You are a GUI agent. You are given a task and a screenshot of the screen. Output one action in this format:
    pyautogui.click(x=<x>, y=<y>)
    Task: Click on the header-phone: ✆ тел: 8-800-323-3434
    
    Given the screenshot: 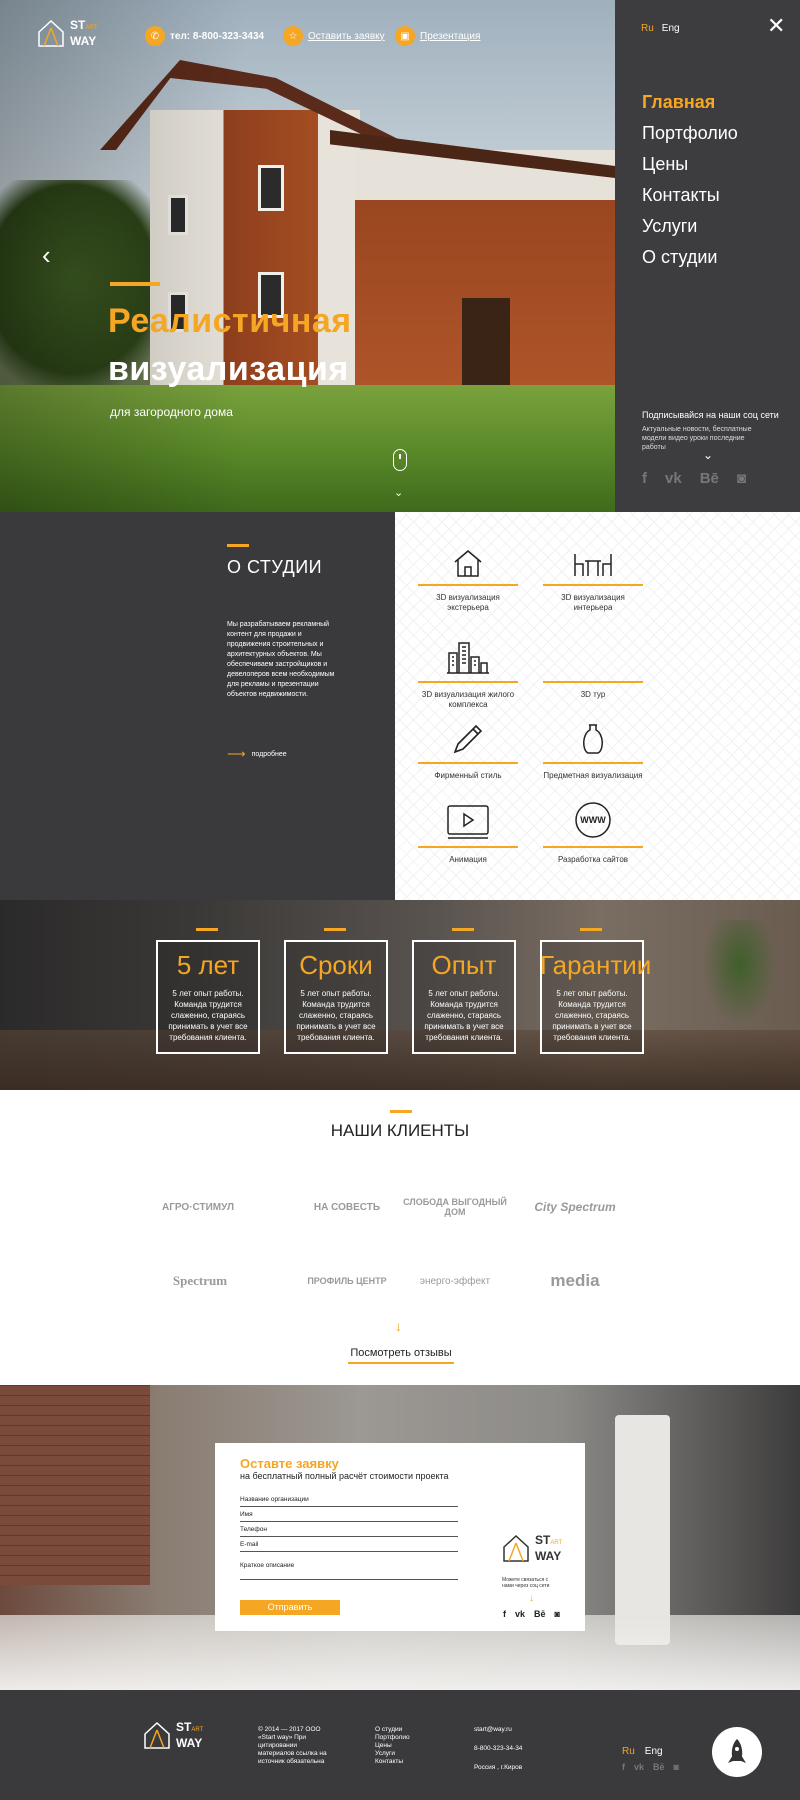 What is the action you would take?
    pyautogui.click(x=204, y=36)
    